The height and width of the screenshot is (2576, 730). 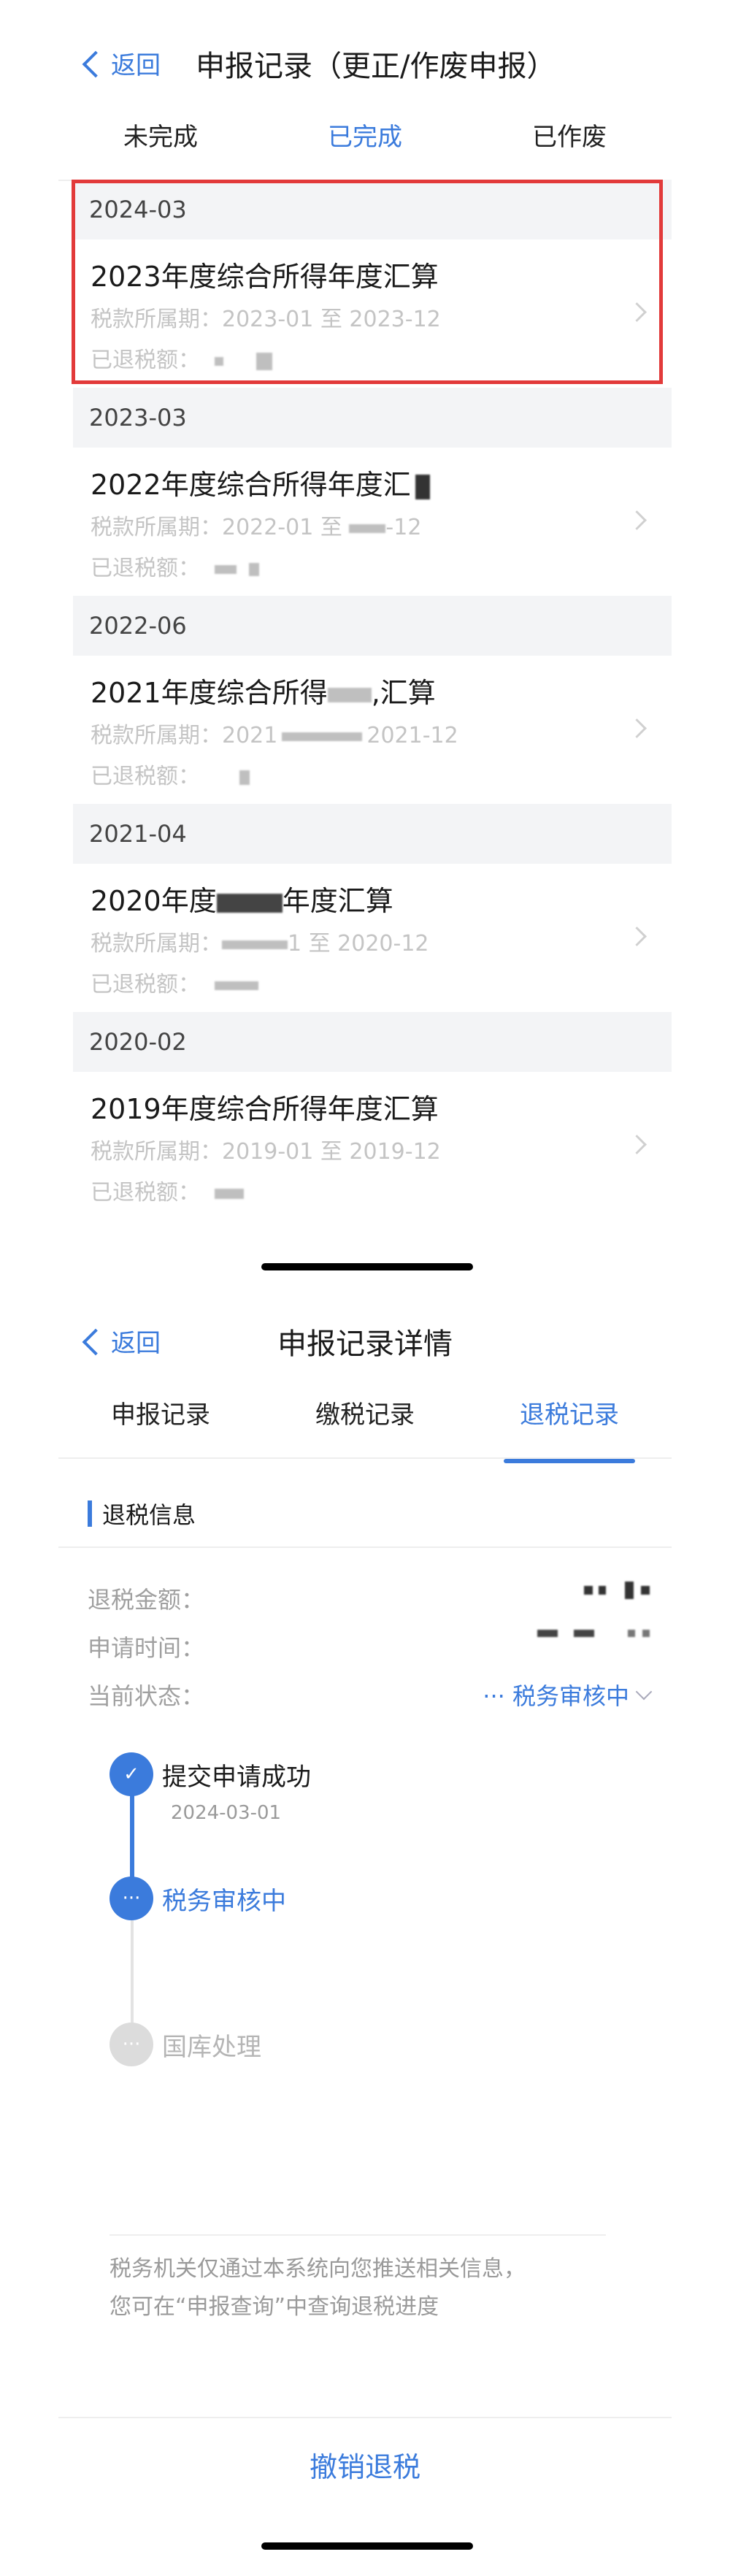 What do you see at coordinates (318, 2269) in the screenshot?
I see `notice-line: 税务机关仅通过本系统向您推送相关信息，` at bounding box center [318, 2269].